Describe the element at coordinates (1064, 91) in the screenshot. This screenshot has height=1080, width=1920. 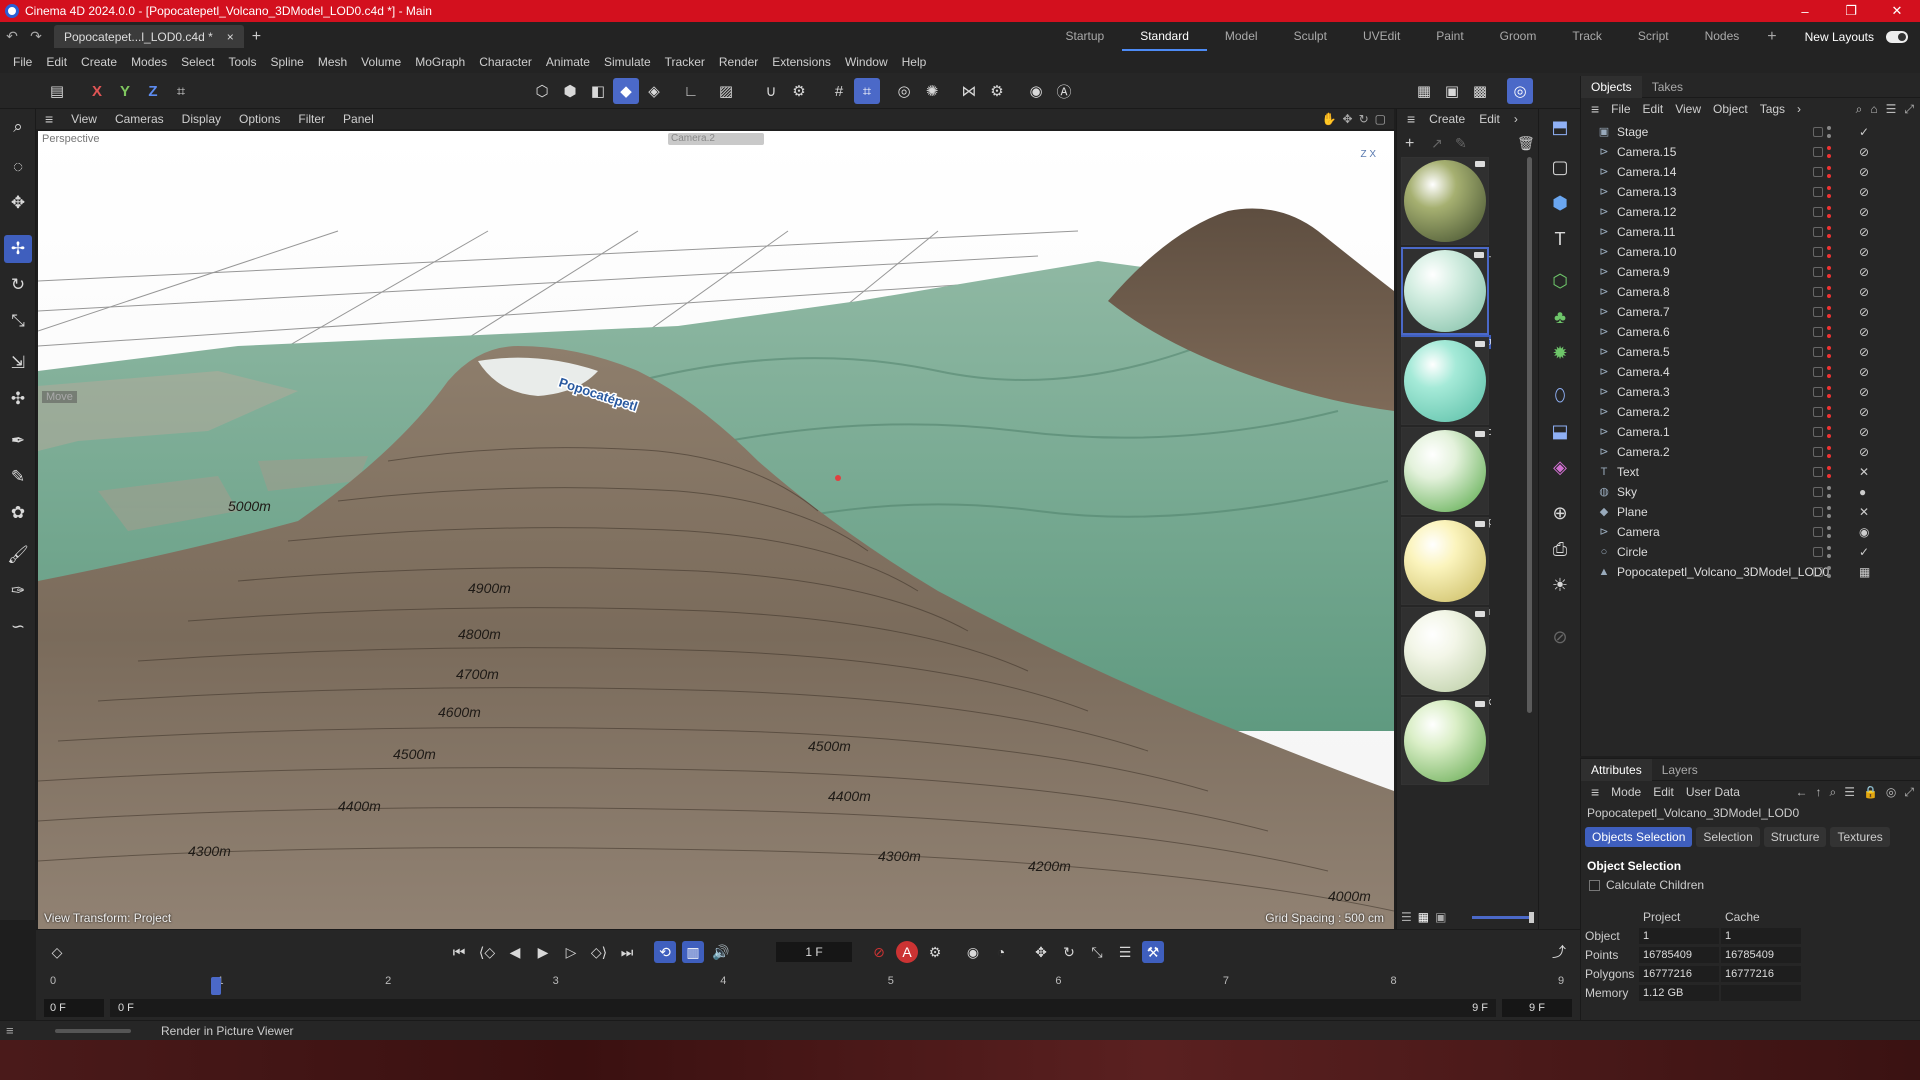
I see `annotation-icon: Ⓐ` at that location.